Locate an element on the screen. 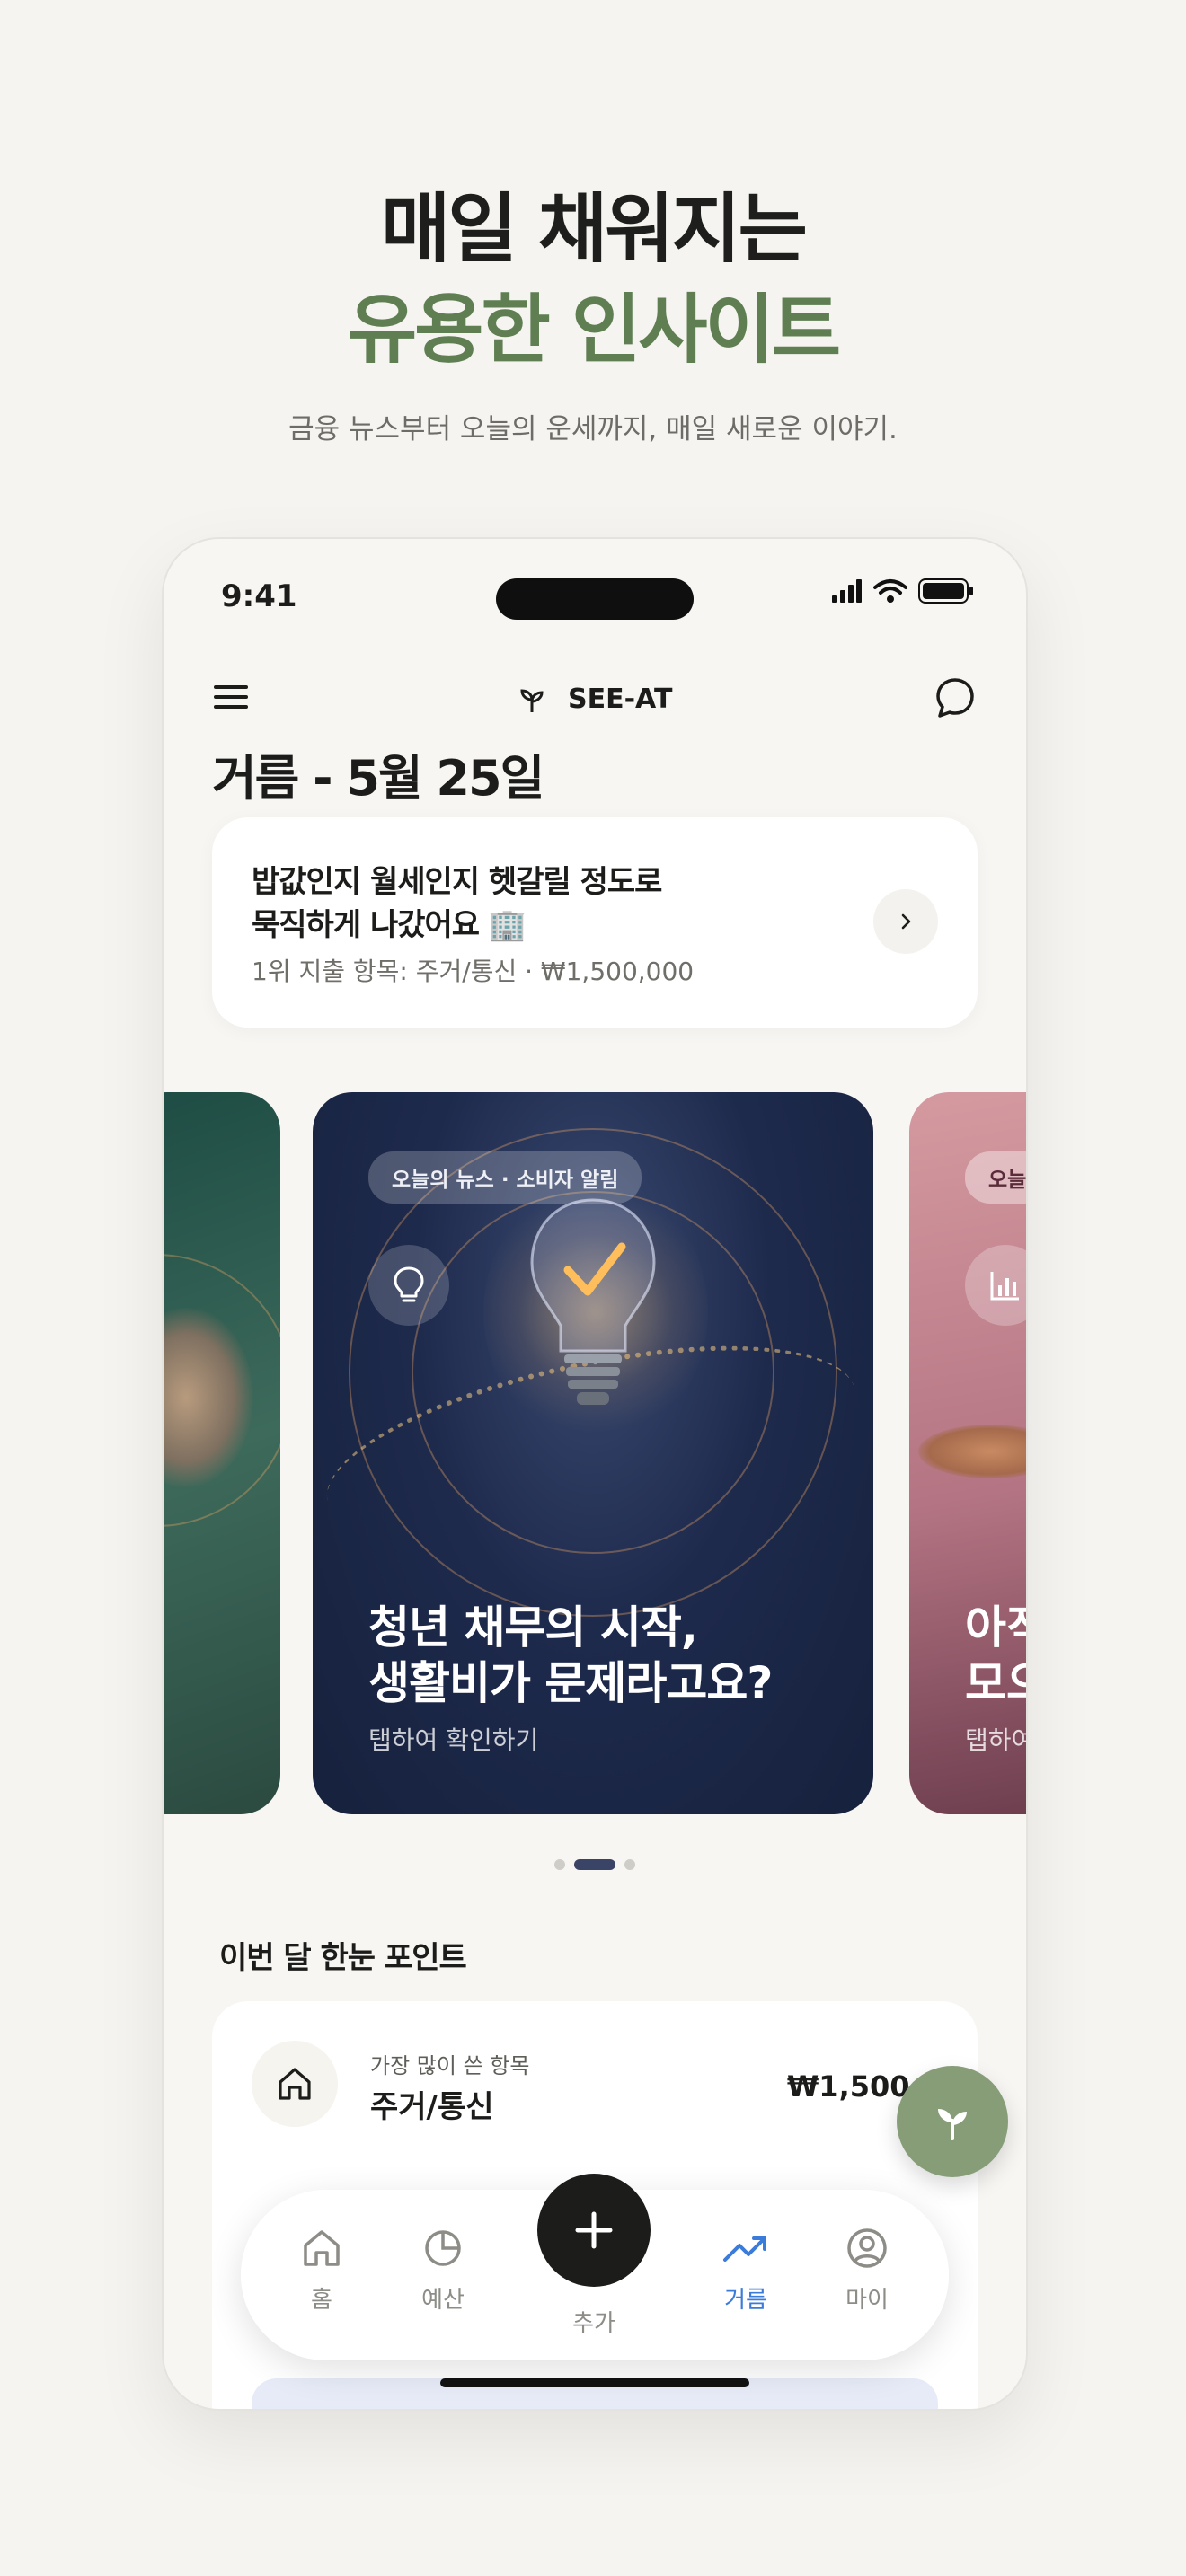 The image size is (1186, 2576). carousel-pagination is located at coordinates (595, 1864).